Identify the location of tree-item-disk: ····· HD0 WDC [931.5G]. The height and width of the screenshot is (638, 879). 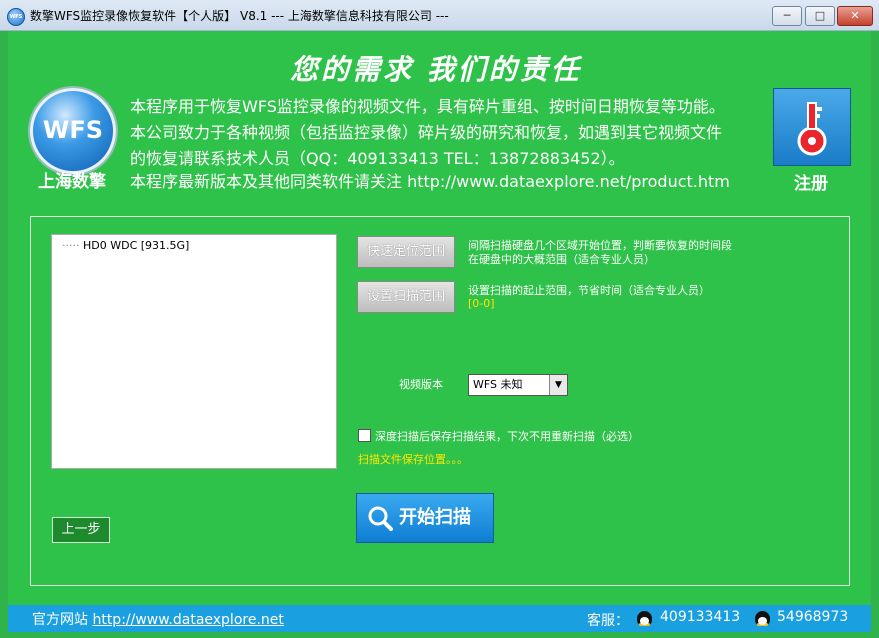
(125, 245).